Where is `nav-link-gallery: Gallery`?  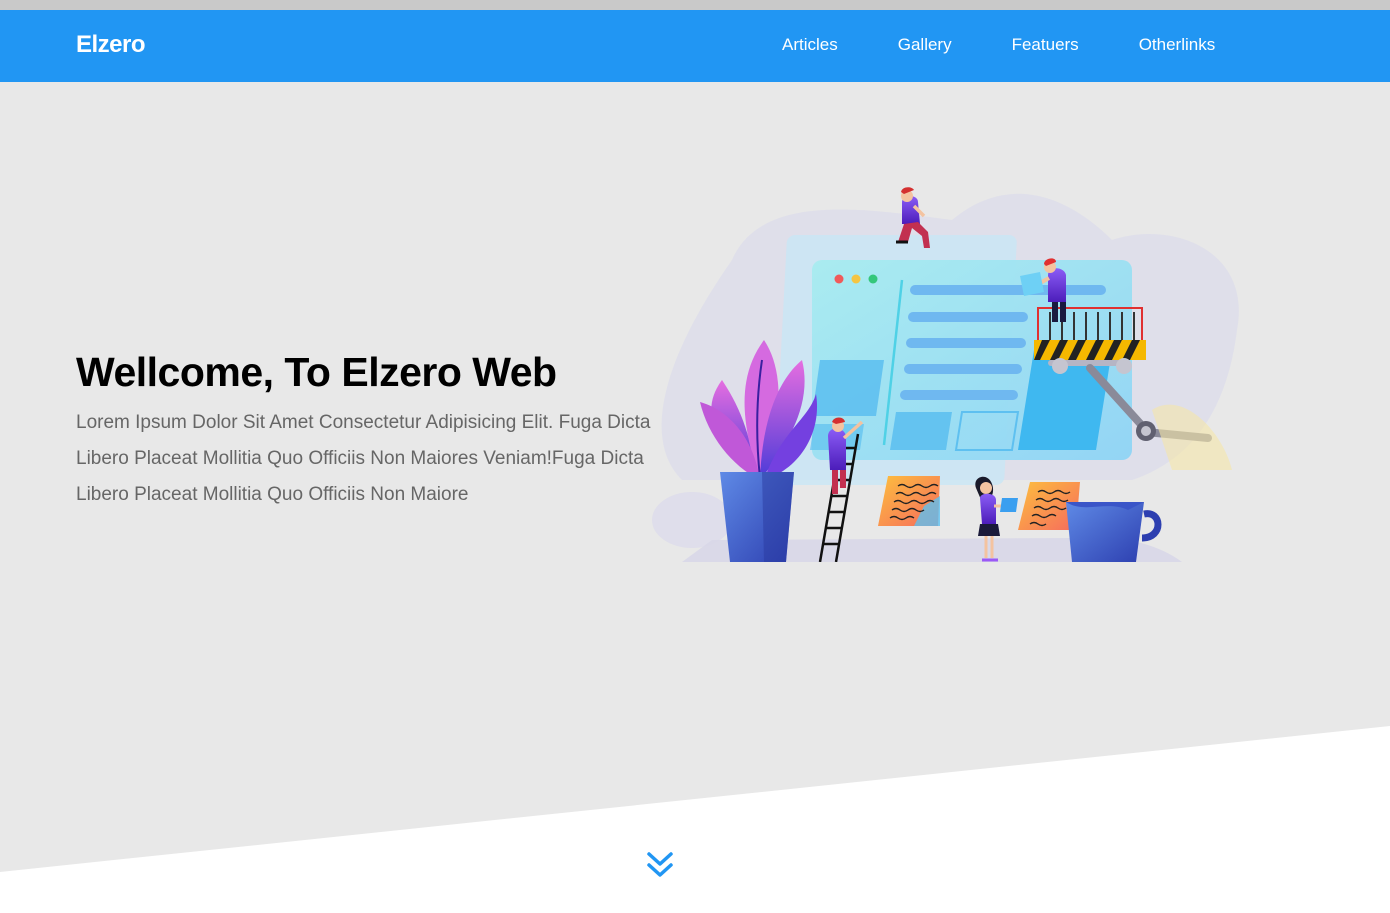
nav-link-gallery: Gallery is located at coordinates (925, 45).